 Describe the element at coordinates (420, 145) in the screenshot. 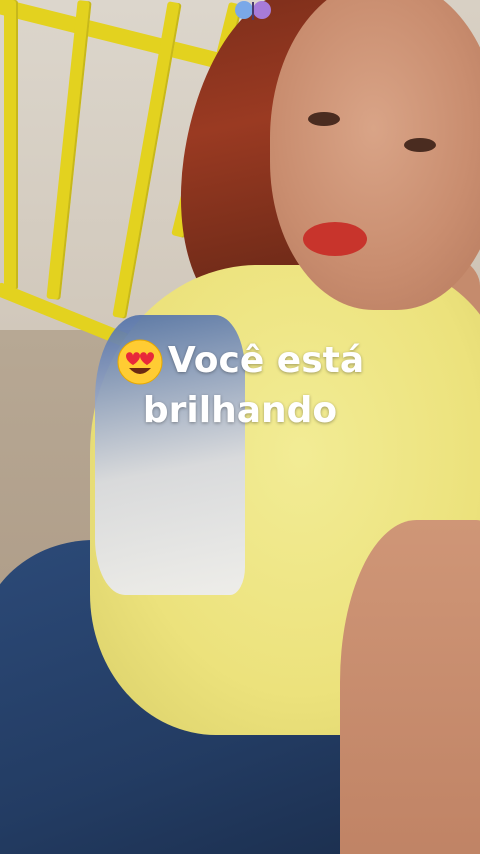

I see `right-eye` at that location.